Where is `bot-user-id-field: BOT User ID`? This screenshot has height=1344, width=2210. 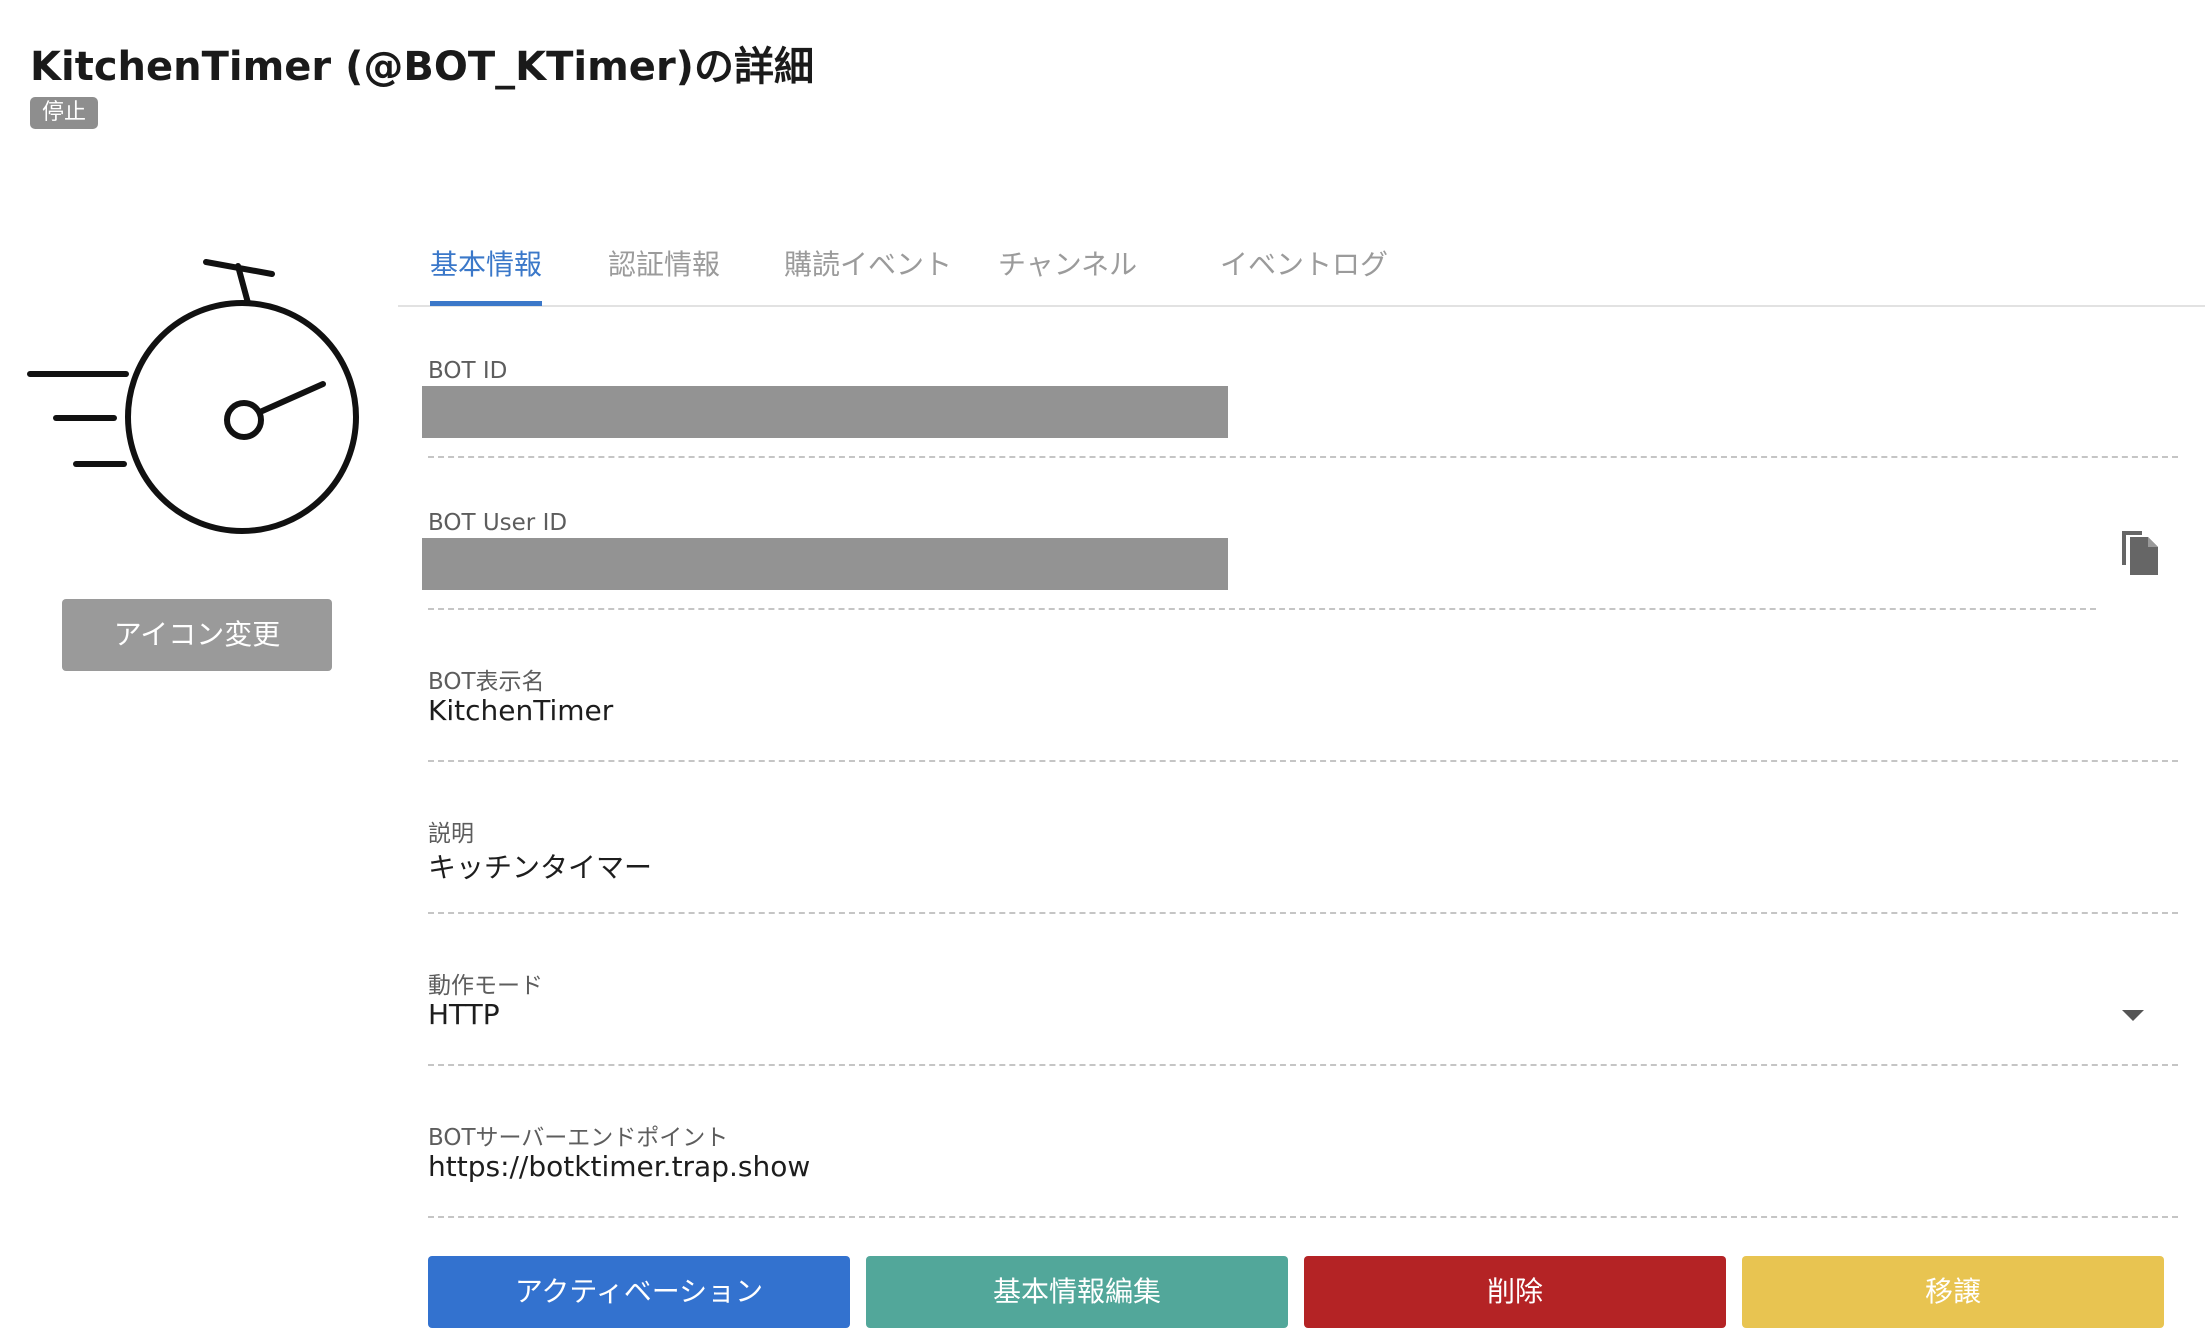
bot-user-id-field: BOT User ID is located at coordinates (1259, 550).